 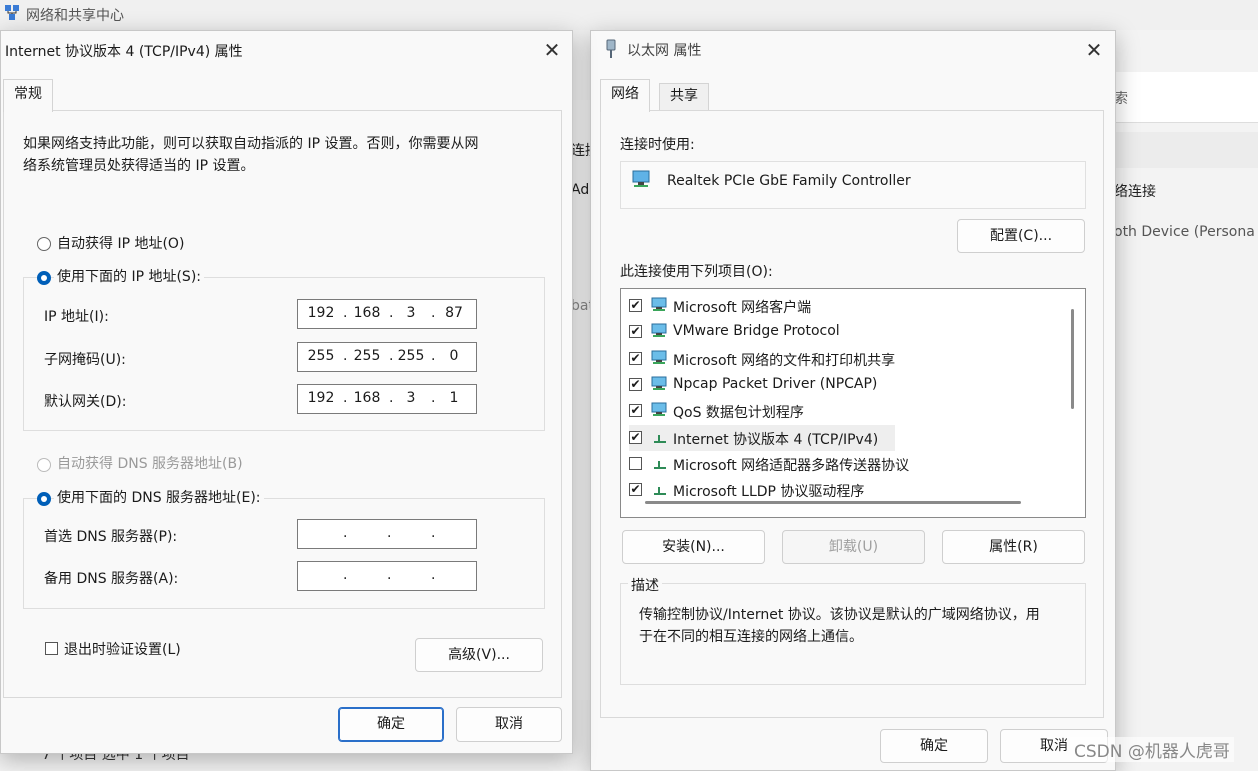 What do you see at coordinates (684, 97) in the screenshot?
I see `tab-sharing: 共享` at bounding box center [684, 97].